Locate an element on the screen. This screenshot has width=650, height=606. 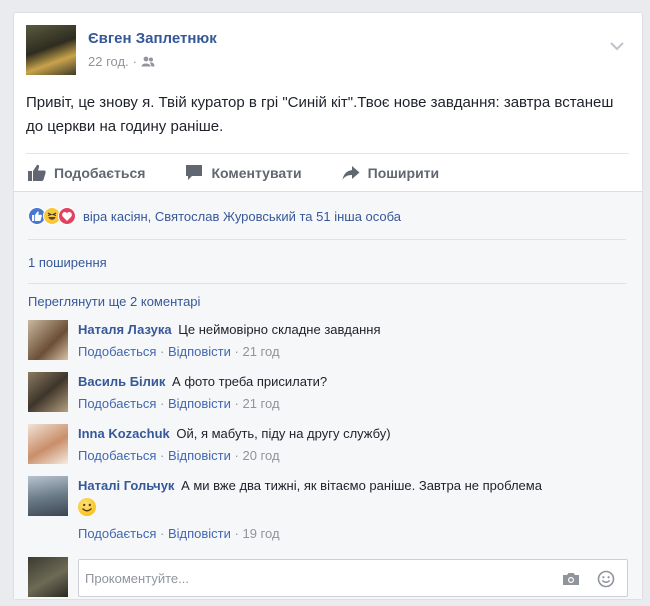
share-button: Поширити is located at coordinates (391, 172).